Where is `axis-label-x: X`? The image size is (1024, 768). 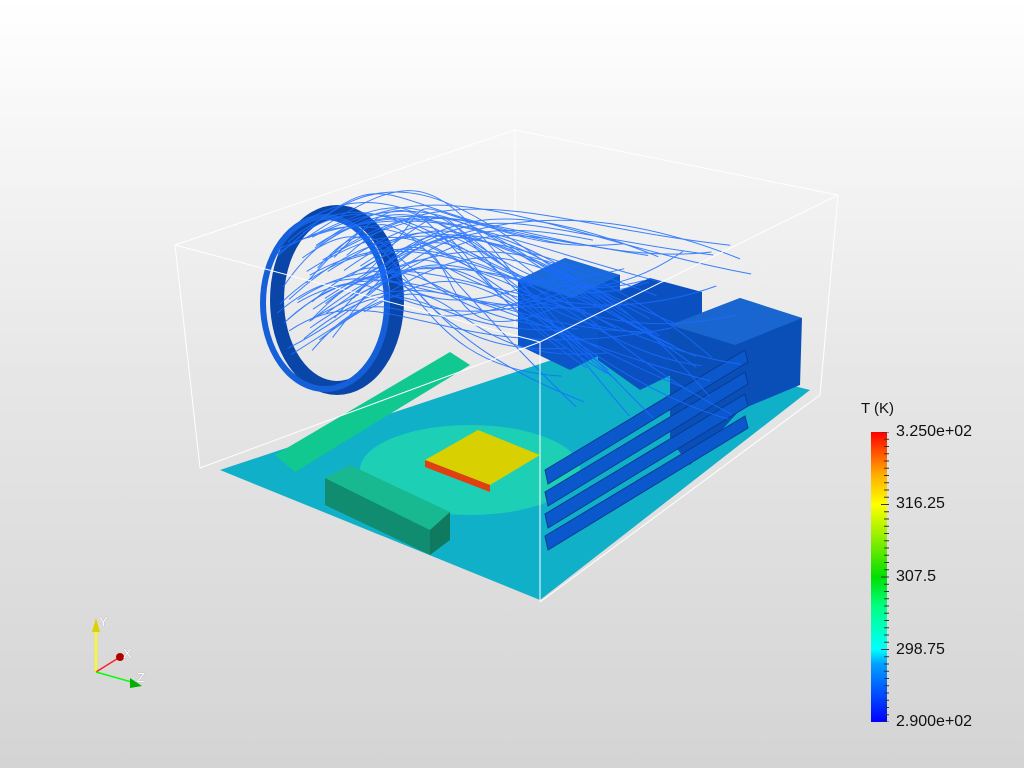 axis-label-x: X is located at coordinates (127, 653).